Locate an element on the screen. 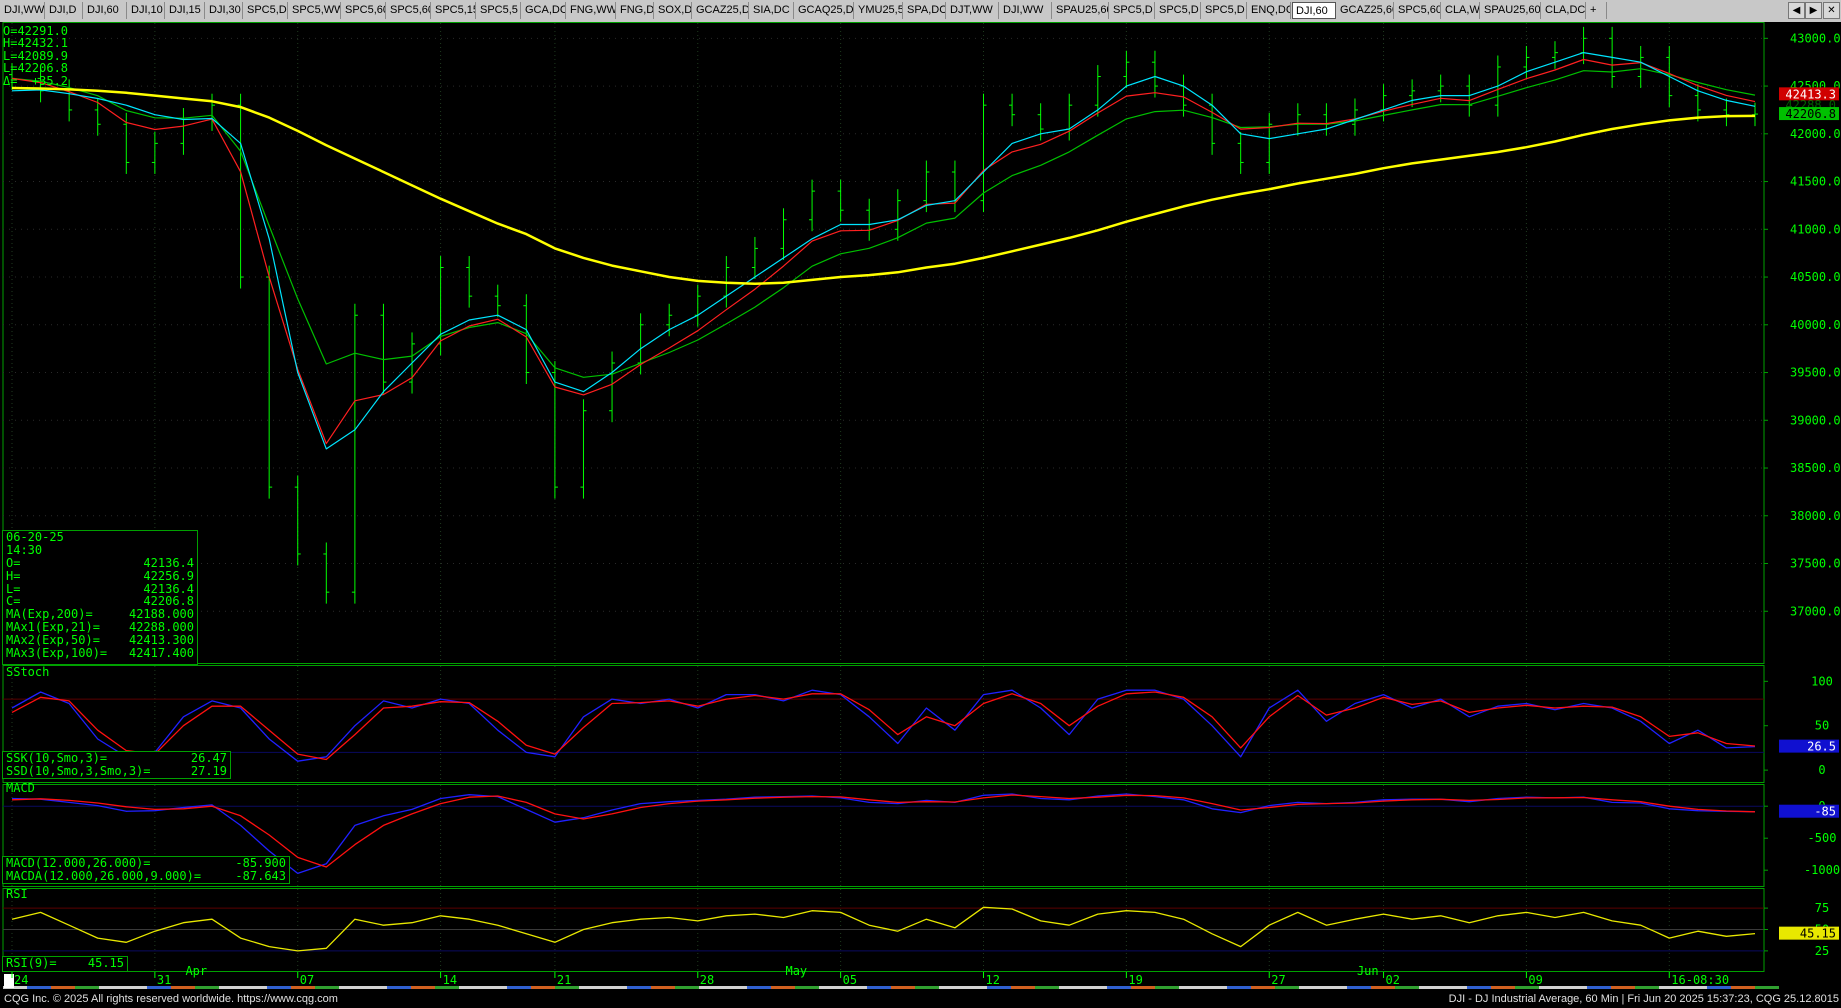 This screenshot has width=1841, height=1008. price-axis-label: 39000.00 is located at coordinates (1815, 420).